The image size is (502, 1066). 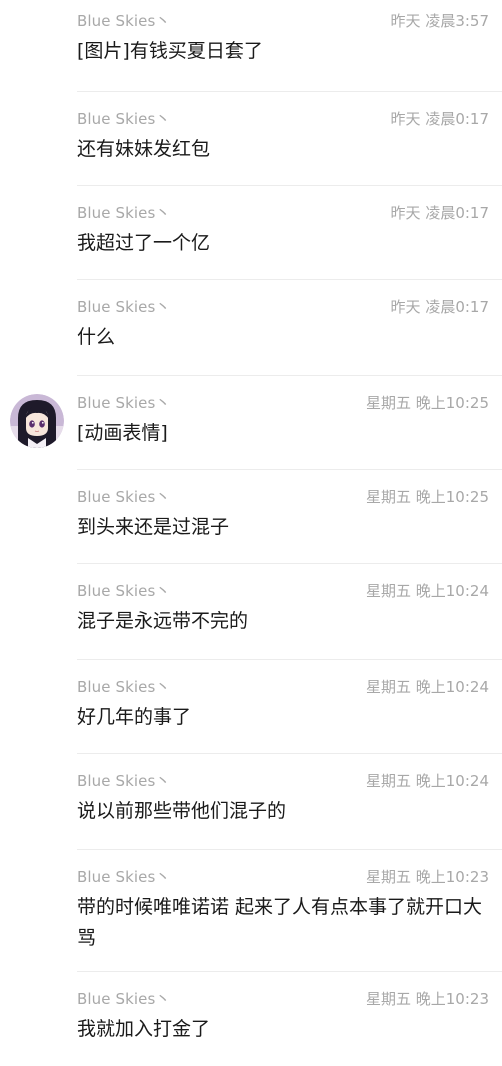 I want to click on message-text: 我就加入打金了, so click(x=144, y=1029).